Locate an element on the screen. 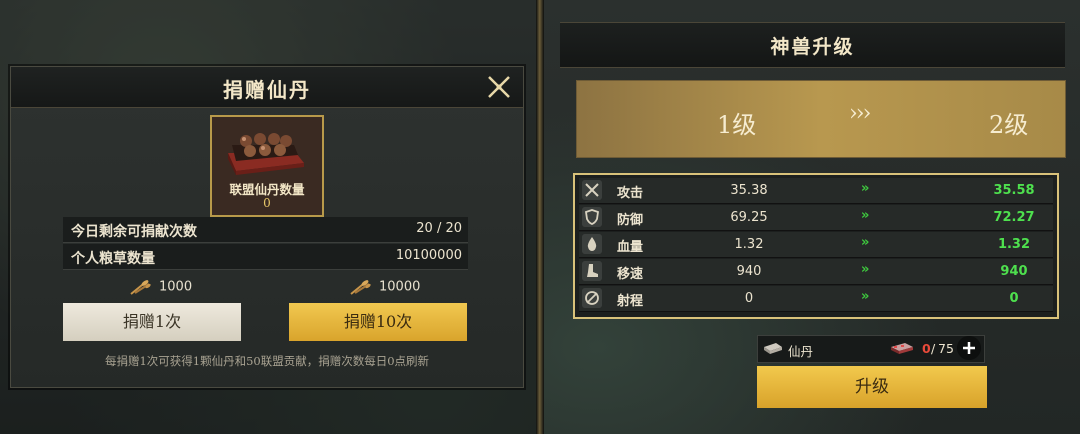 This screenshot has height=434, width=1080. stat-old-value: 1.32 is located at coordinates (749, 244).